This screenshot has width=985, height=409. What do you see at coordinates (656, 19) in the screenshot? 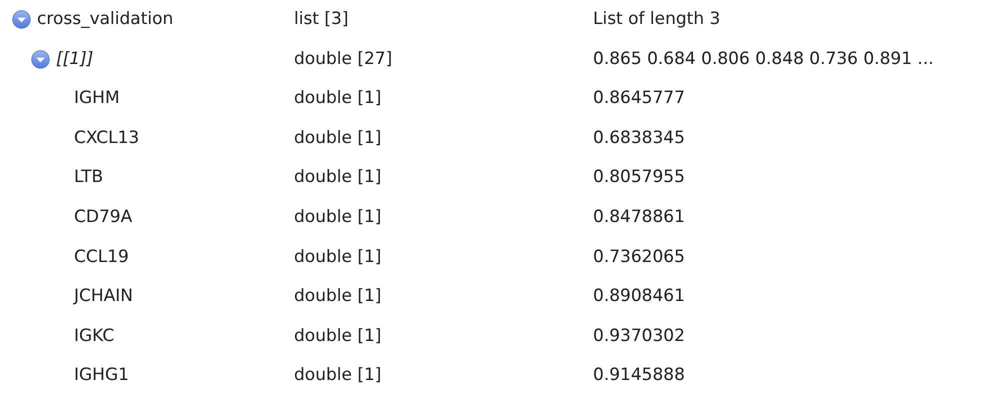
I see `variable-value: List of length 3` at bounding box center [656, 19].